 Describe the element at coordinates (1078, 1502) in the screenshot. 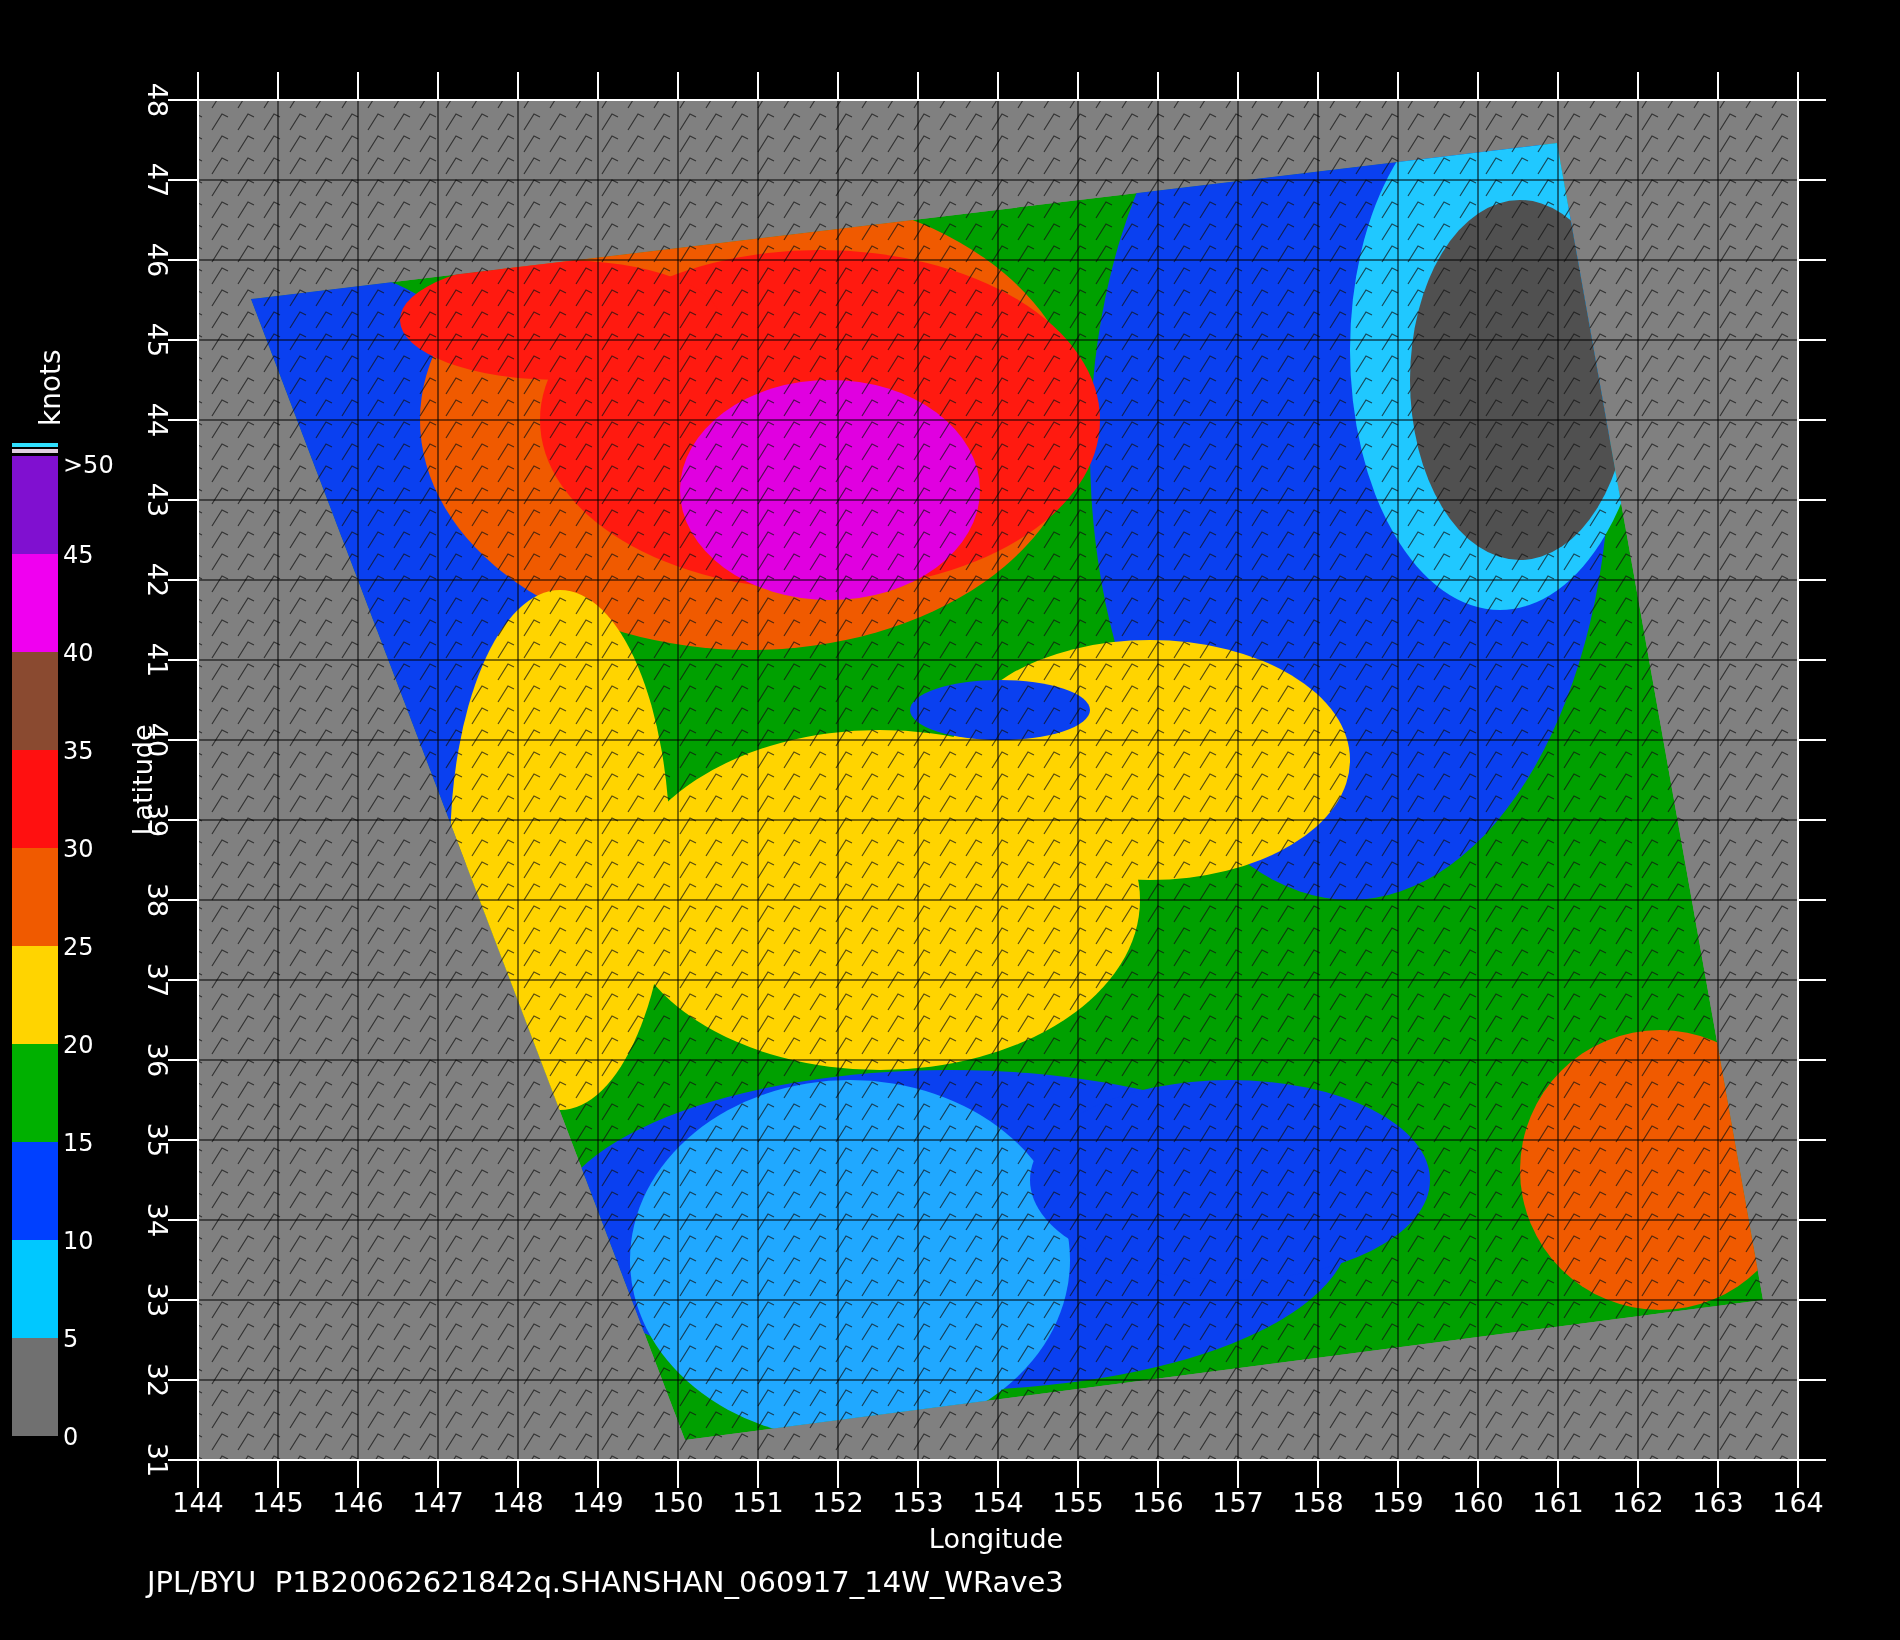

I see `longitude-tick-label: 155` at that location.